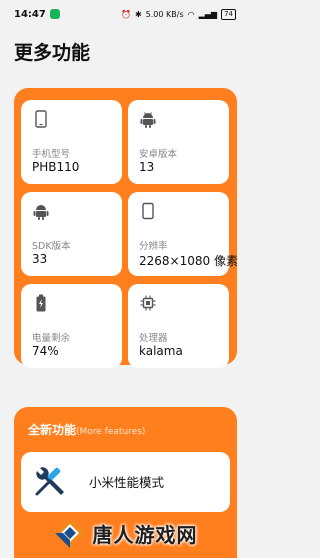 Image resolution: width=320 pixels, height=558 pixels. I want to click on status-icons: ⏰ ✱ 5.00 KB/s ◠ ▂▄▆ 74, so click(178, 14).